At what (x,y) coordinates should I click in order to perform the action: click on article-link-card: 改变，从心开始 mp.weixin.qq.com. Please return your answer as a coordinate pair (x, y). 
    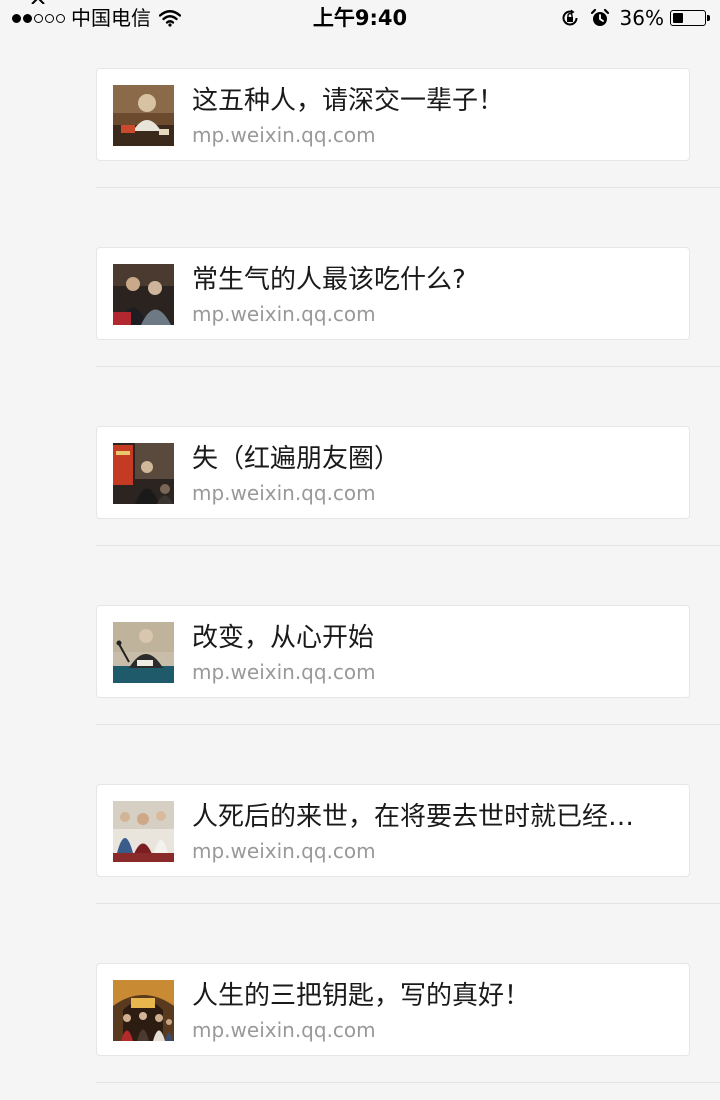
    Looking at the image, I should click on (393, 651).